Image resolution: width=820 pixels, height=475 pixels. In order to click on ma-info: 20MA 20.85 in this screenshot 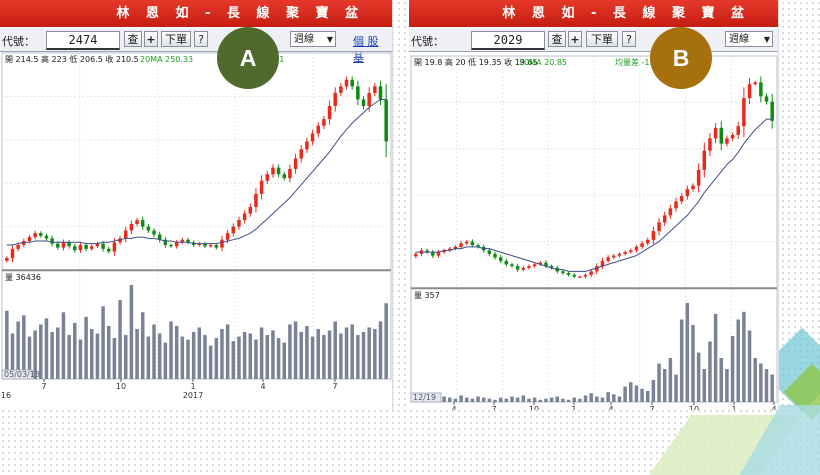, I will do `click(543, 62)`.